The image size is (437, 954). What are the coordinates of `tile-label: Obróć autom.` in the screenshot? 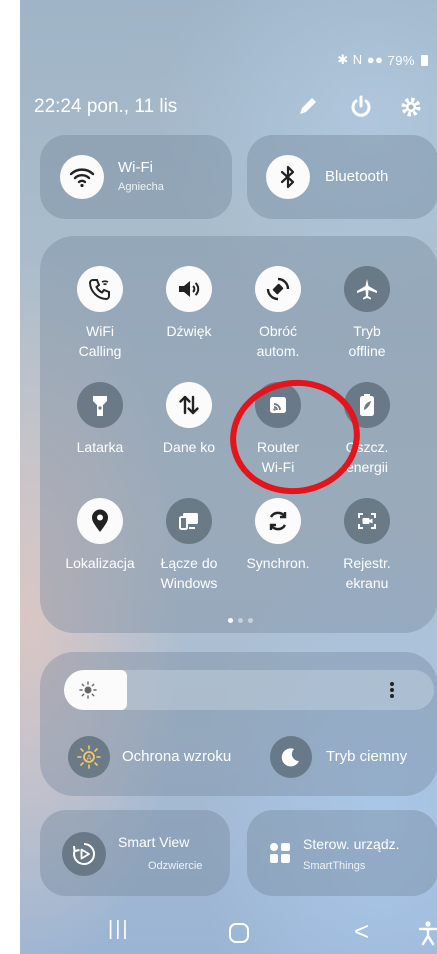 It's located at (278, 341).